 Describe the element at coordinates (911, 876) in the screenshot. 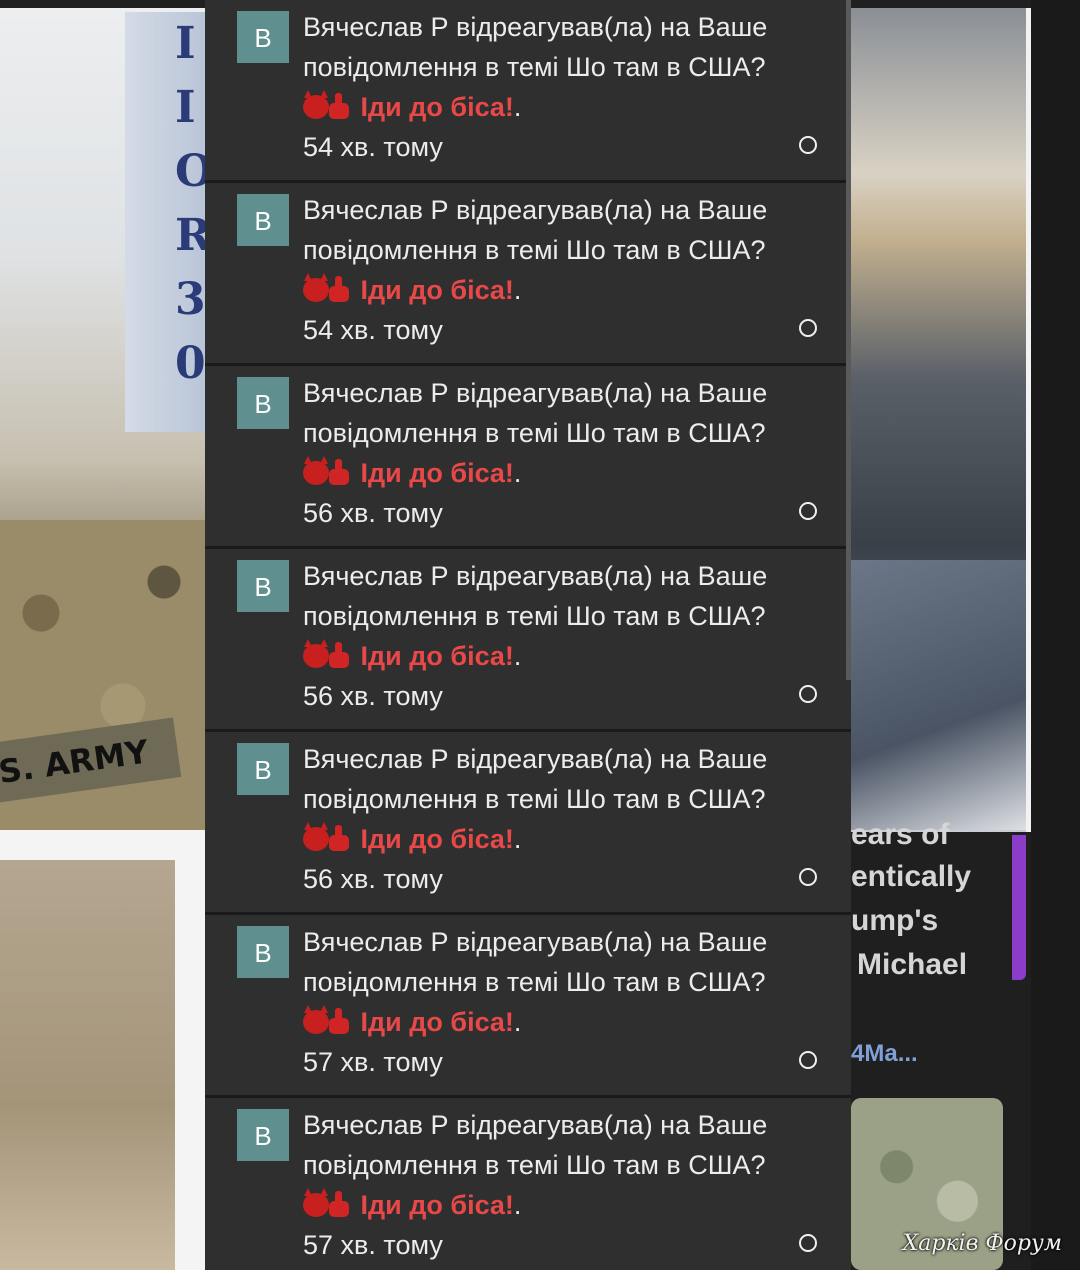

I see `card-text-line: entically` at that location.